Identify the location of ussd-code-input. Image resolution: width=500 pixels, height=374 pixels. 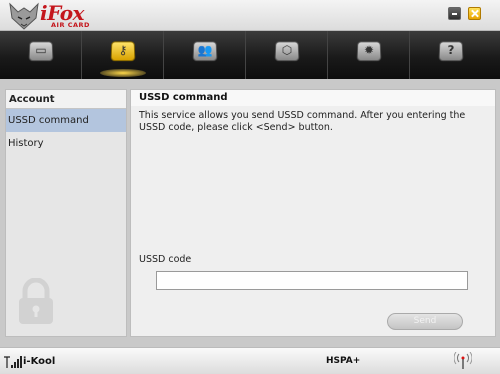
(312, 280).